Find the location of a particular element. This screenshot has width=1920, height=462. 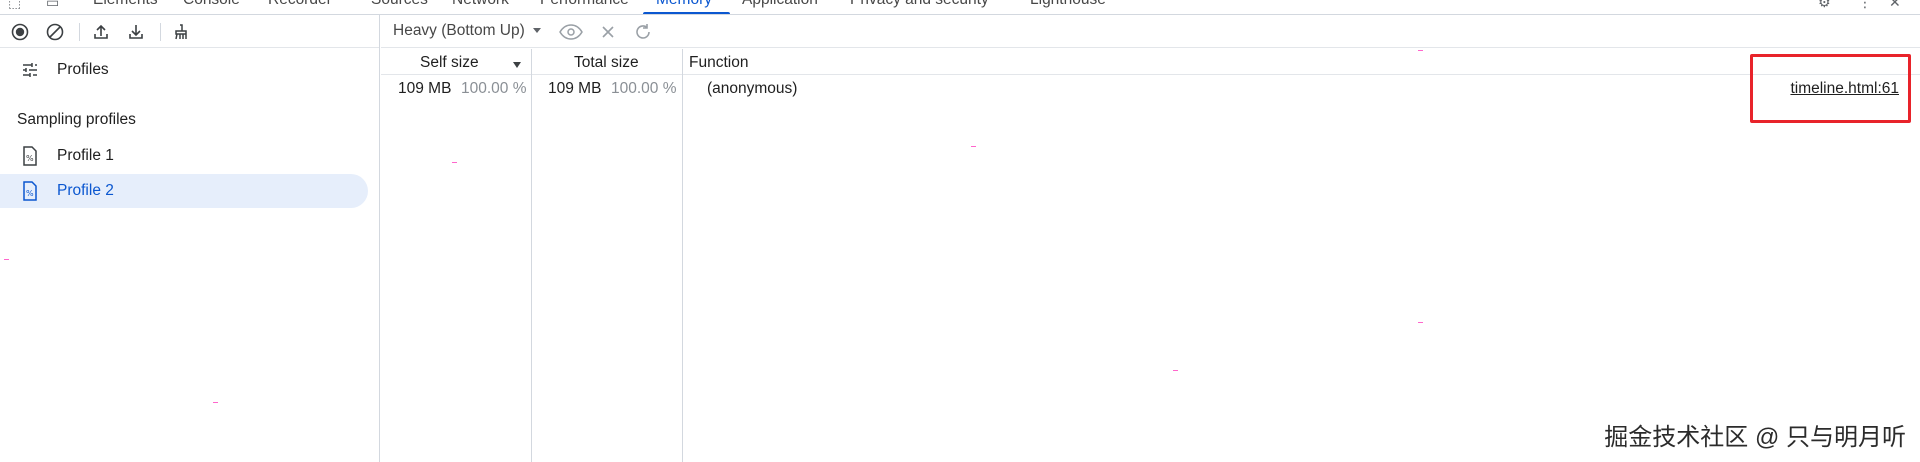

exclude-selected-function-button is located at coordinates (608, 32).